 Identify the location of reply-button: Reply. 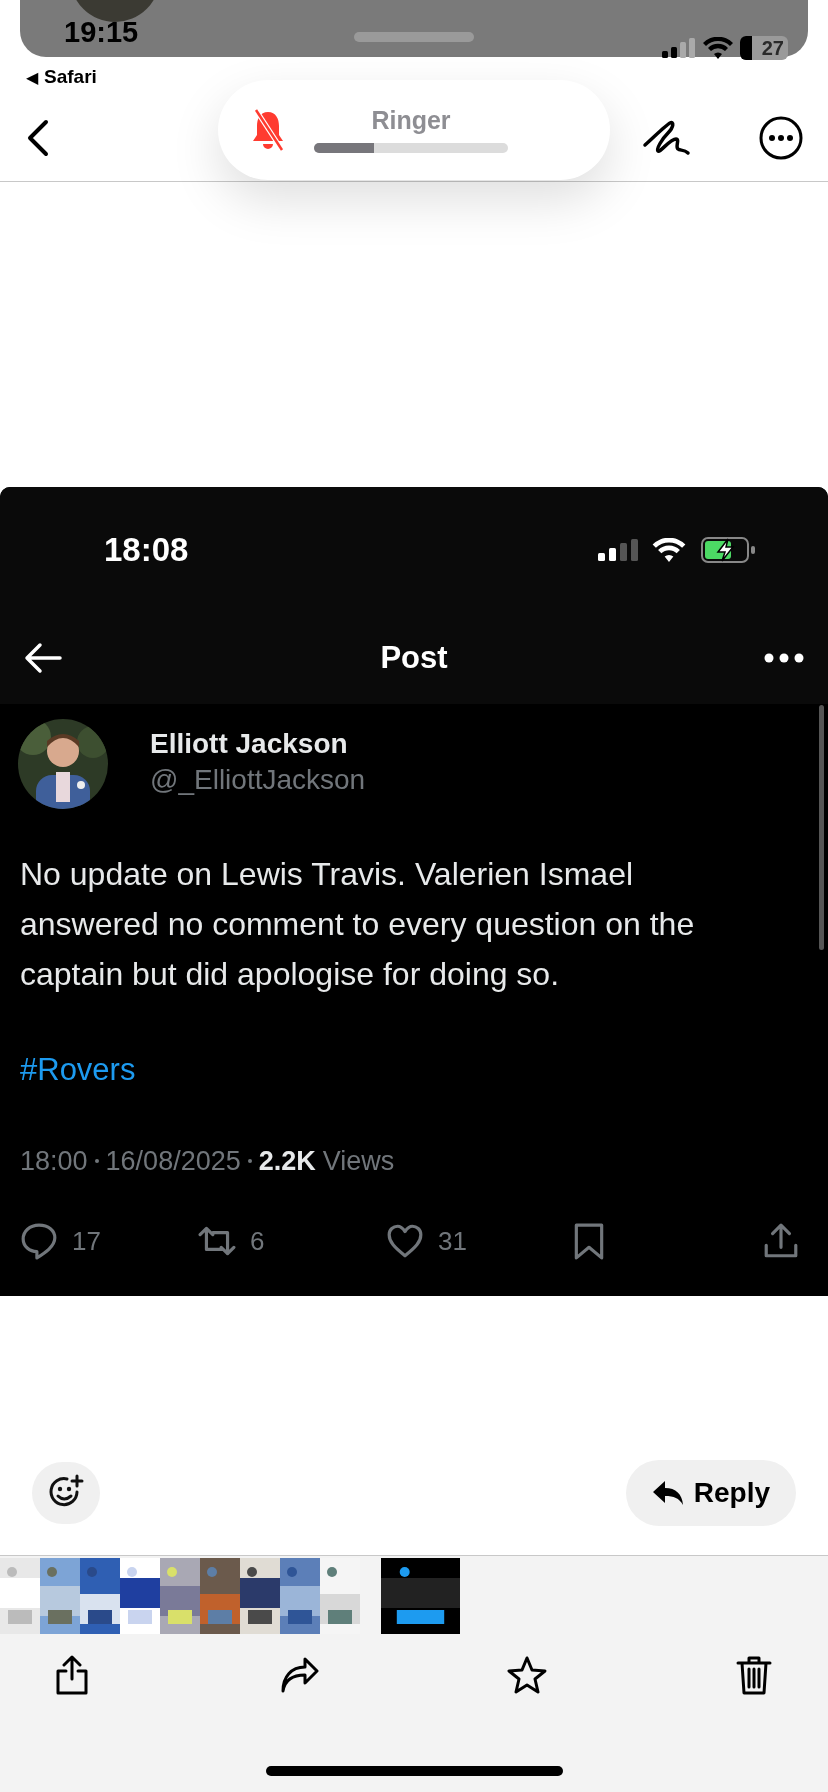
(710, 1493).